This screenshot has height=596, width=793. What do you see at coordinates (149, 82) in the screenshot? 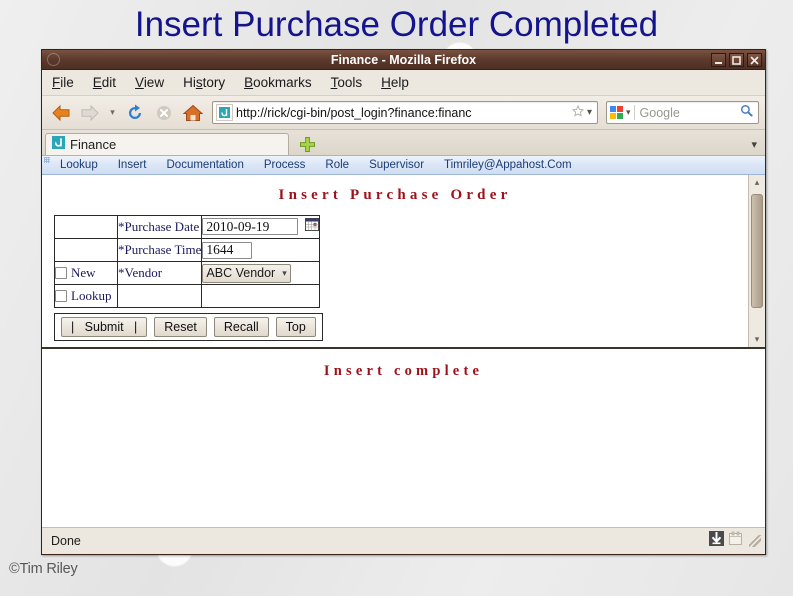
I see `menu-view: View` at bounding box center [149, 82].